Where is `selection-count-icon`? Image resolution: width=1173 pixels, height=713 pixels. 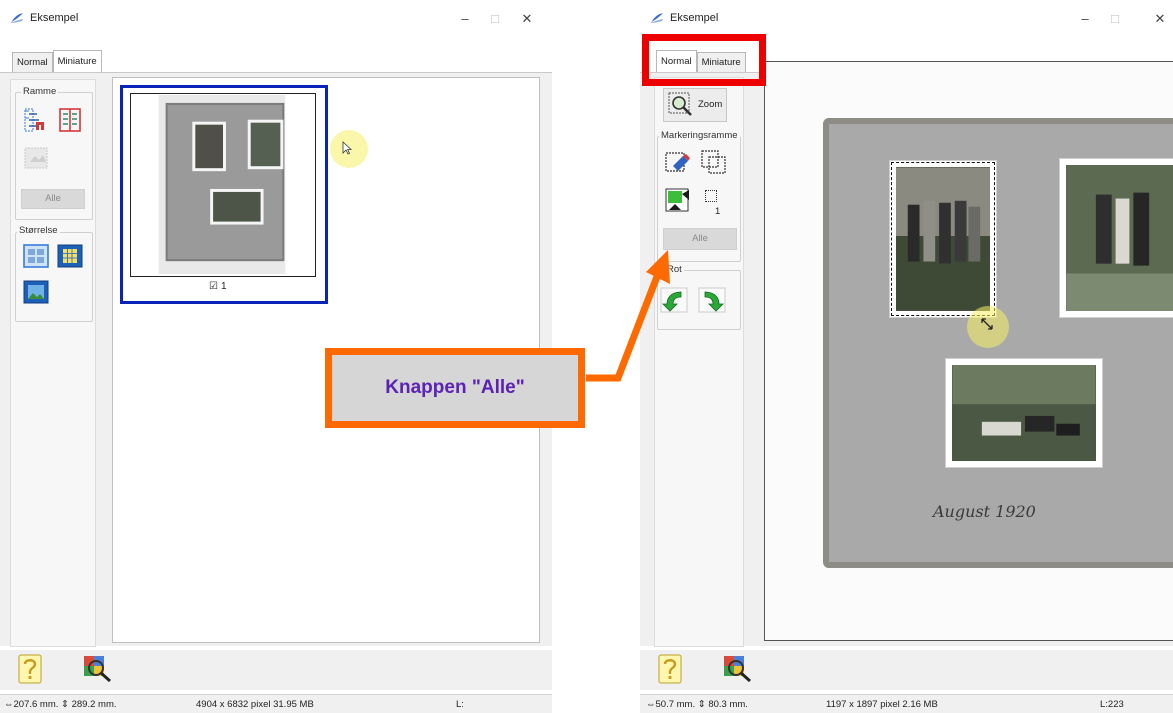 selection-count-icon is located at coordinates (711, 196).